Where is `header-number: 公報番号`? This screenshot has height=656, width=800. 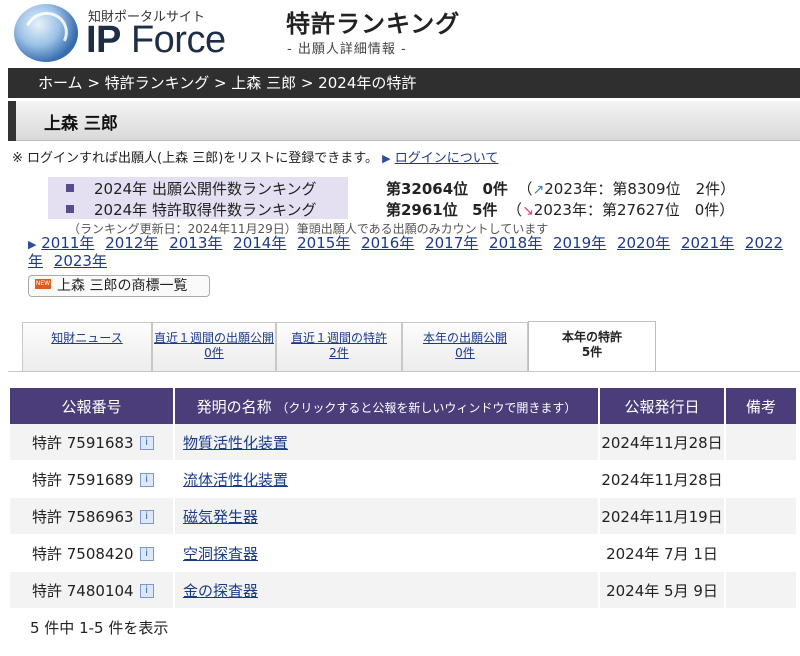 header-number: 公報番号 is located at coordinates (92, 406).